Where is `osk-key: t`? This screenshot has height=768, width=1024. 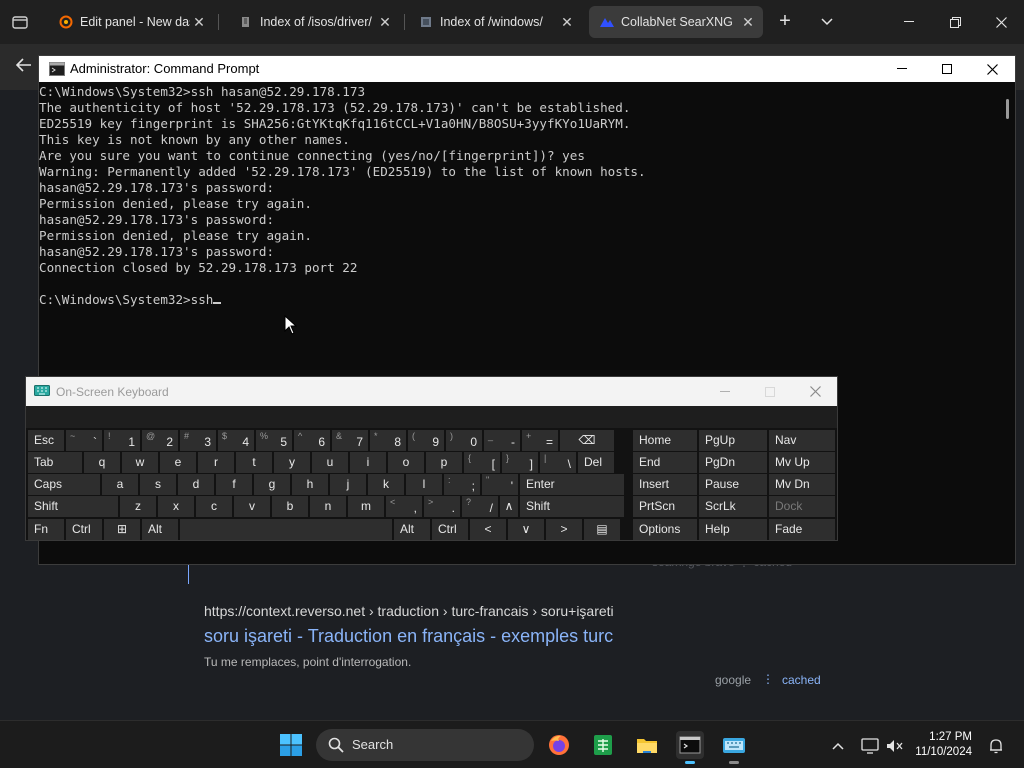
osk-key: t is located at coordinates (254, 462).